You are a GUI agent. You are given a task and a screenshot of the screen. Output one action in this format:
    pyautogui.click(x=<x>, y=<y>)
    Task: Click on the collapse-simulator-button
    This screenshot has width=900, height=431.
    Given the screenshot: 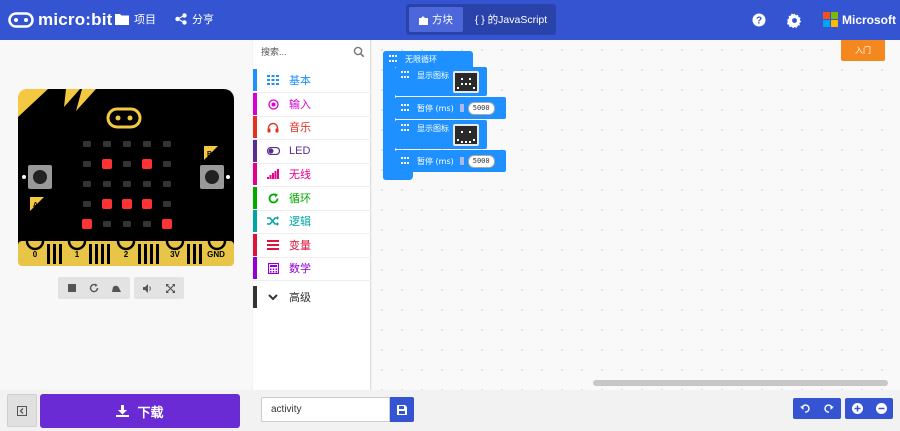 What is the action you would take?
    pyautogui.click(x=22, y=410)
    